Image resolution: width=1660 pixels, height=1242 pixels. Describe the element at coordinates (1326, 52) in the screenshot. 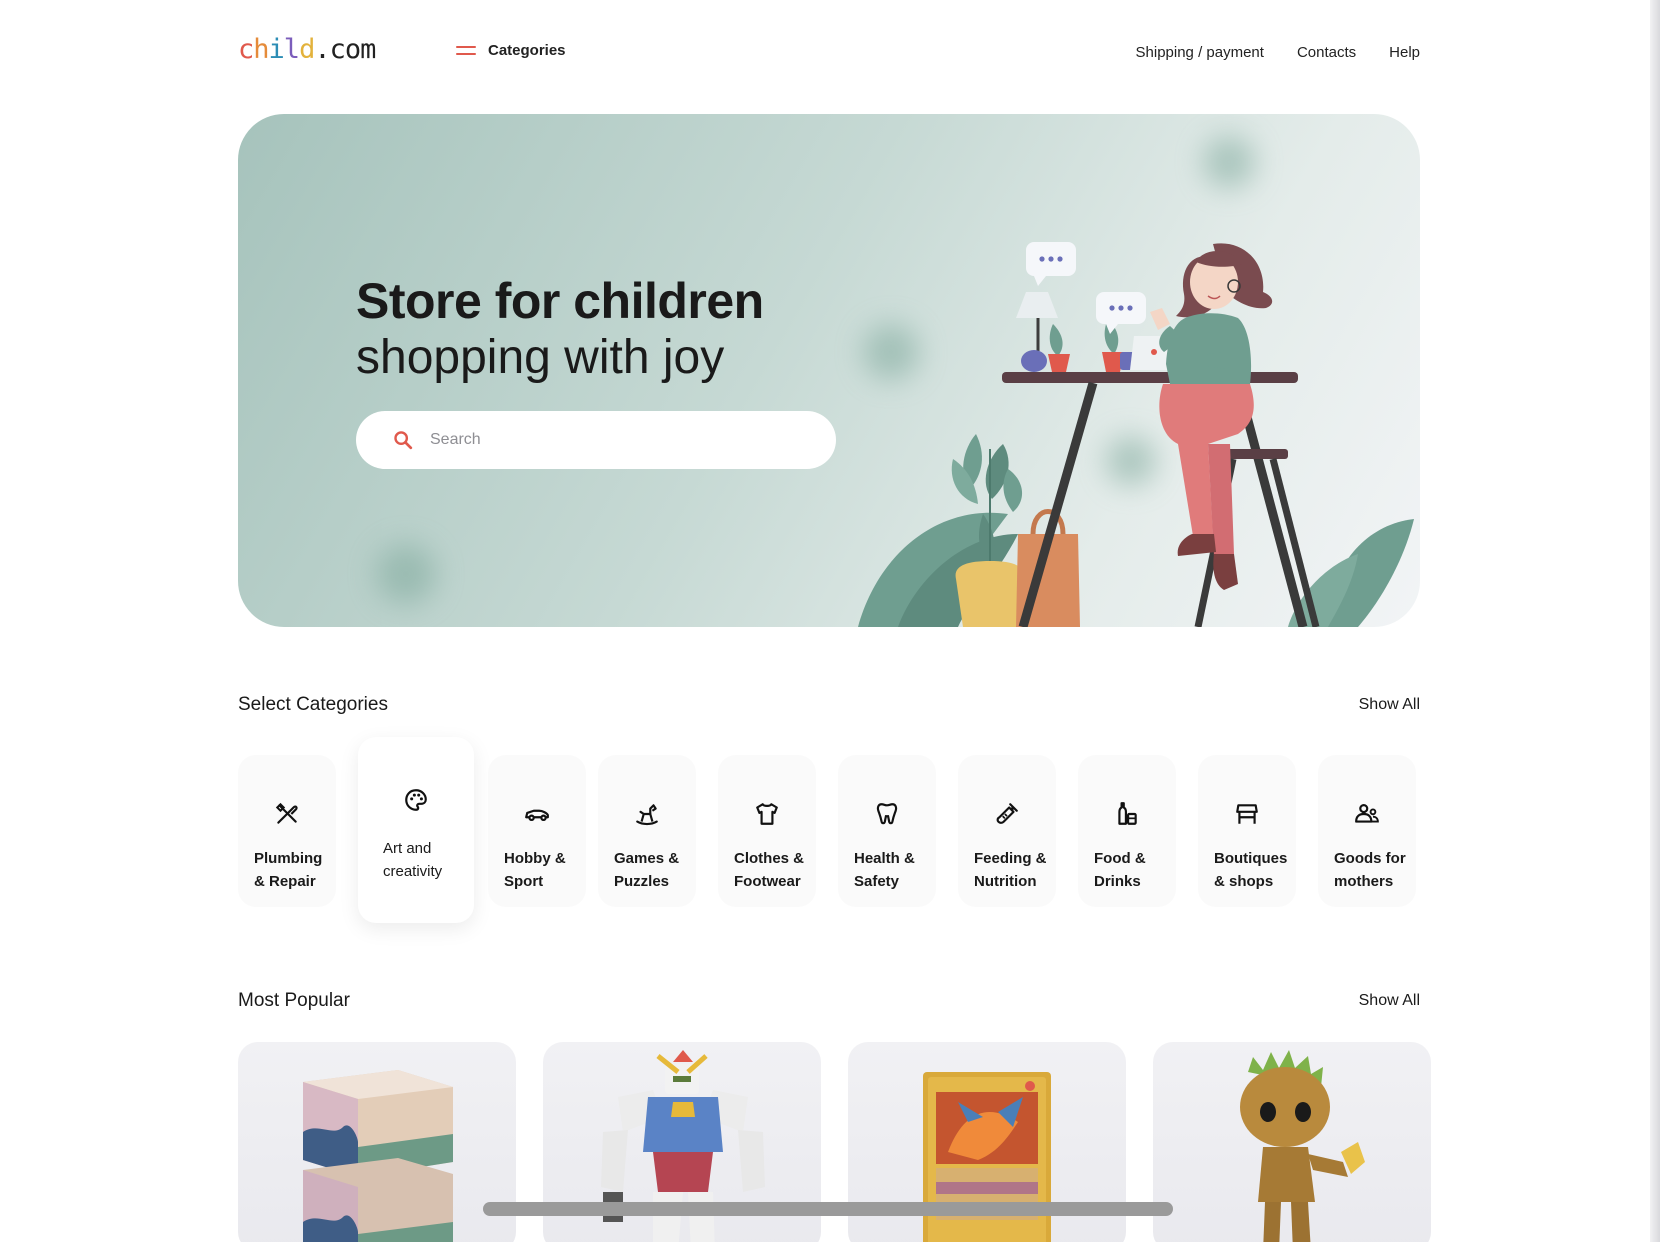

I see `nav-contacts: Contacts` at that location.